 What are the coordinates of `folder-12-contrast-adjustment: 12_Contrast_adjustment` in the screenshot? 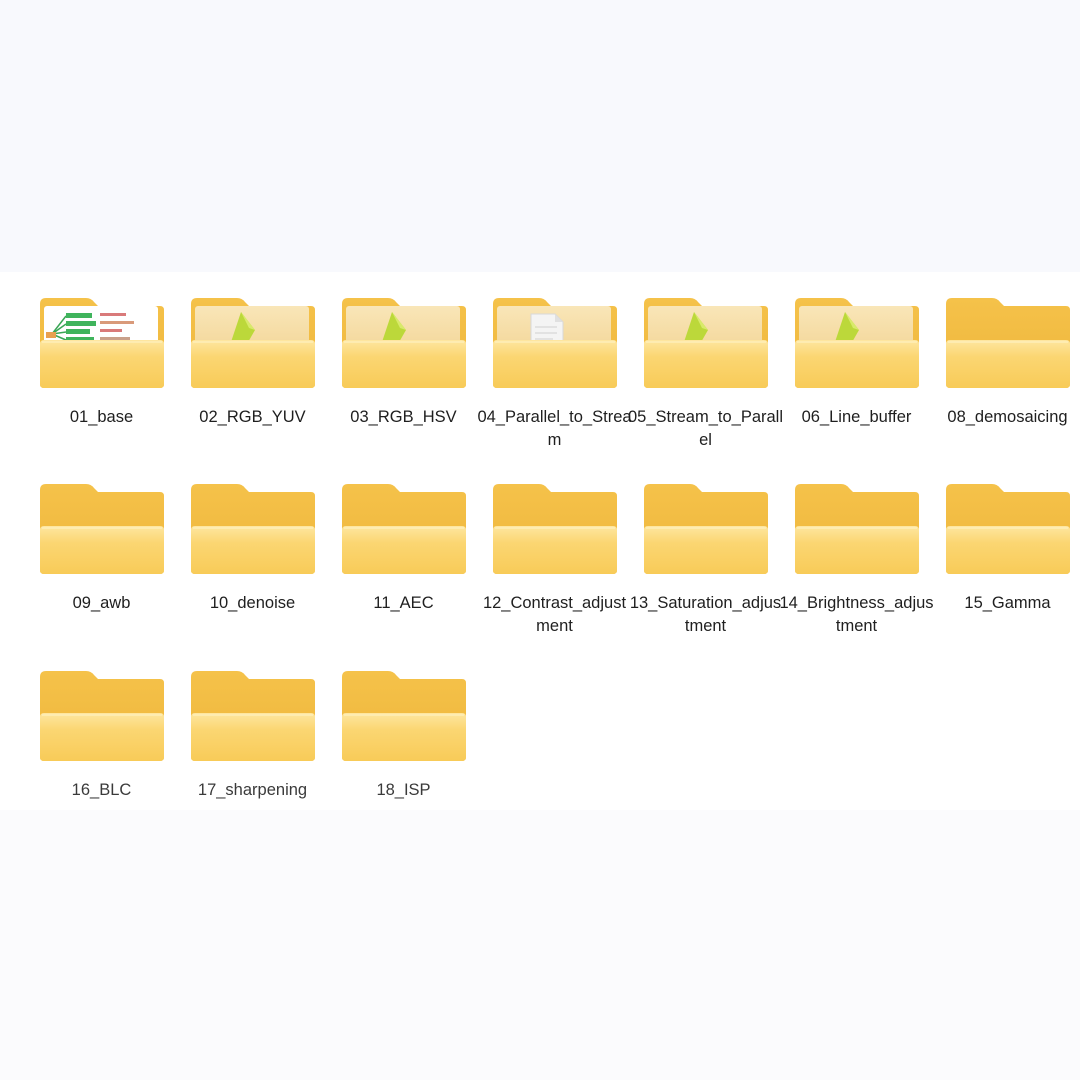 It's located at (554, 565).